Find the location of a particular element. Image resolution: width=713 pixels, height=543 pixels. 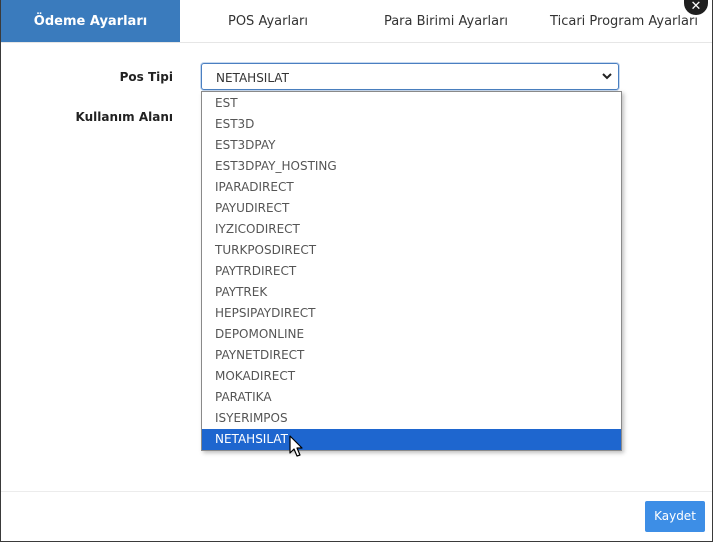

dropdown-option: PAYTRDIRECT is located at coordinates (411, 271).